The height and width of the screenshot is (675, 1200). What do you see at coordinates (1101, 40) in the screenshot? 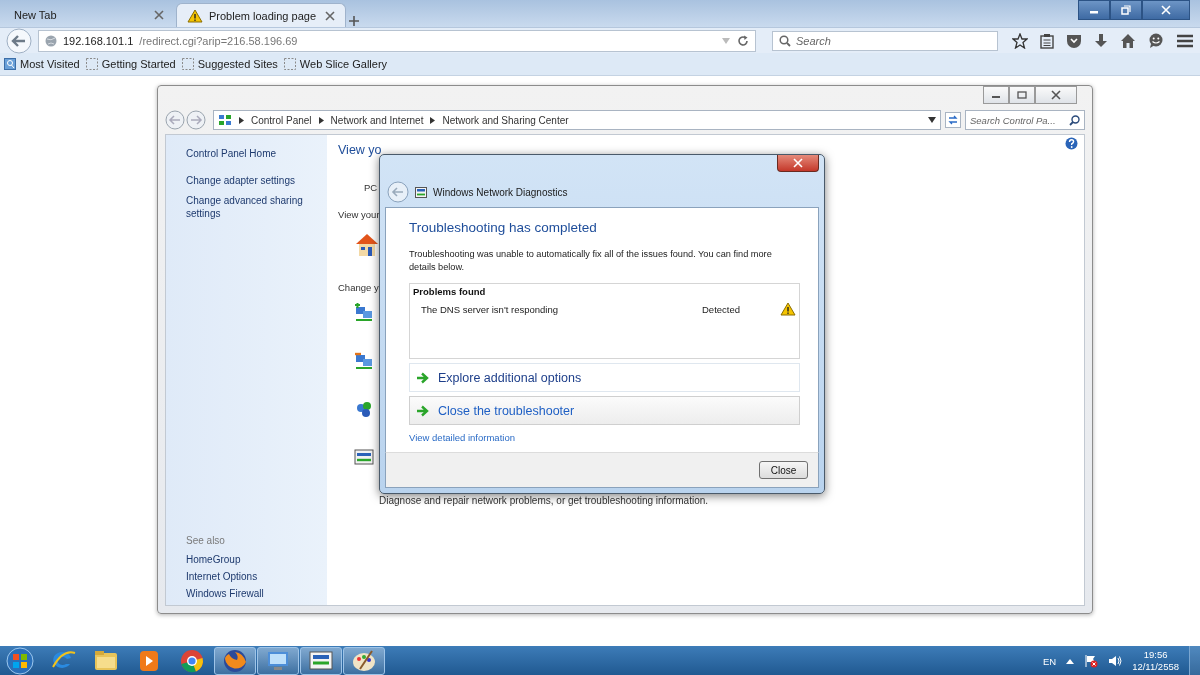
I see `download-icon` at bounding box center [1101, 40].